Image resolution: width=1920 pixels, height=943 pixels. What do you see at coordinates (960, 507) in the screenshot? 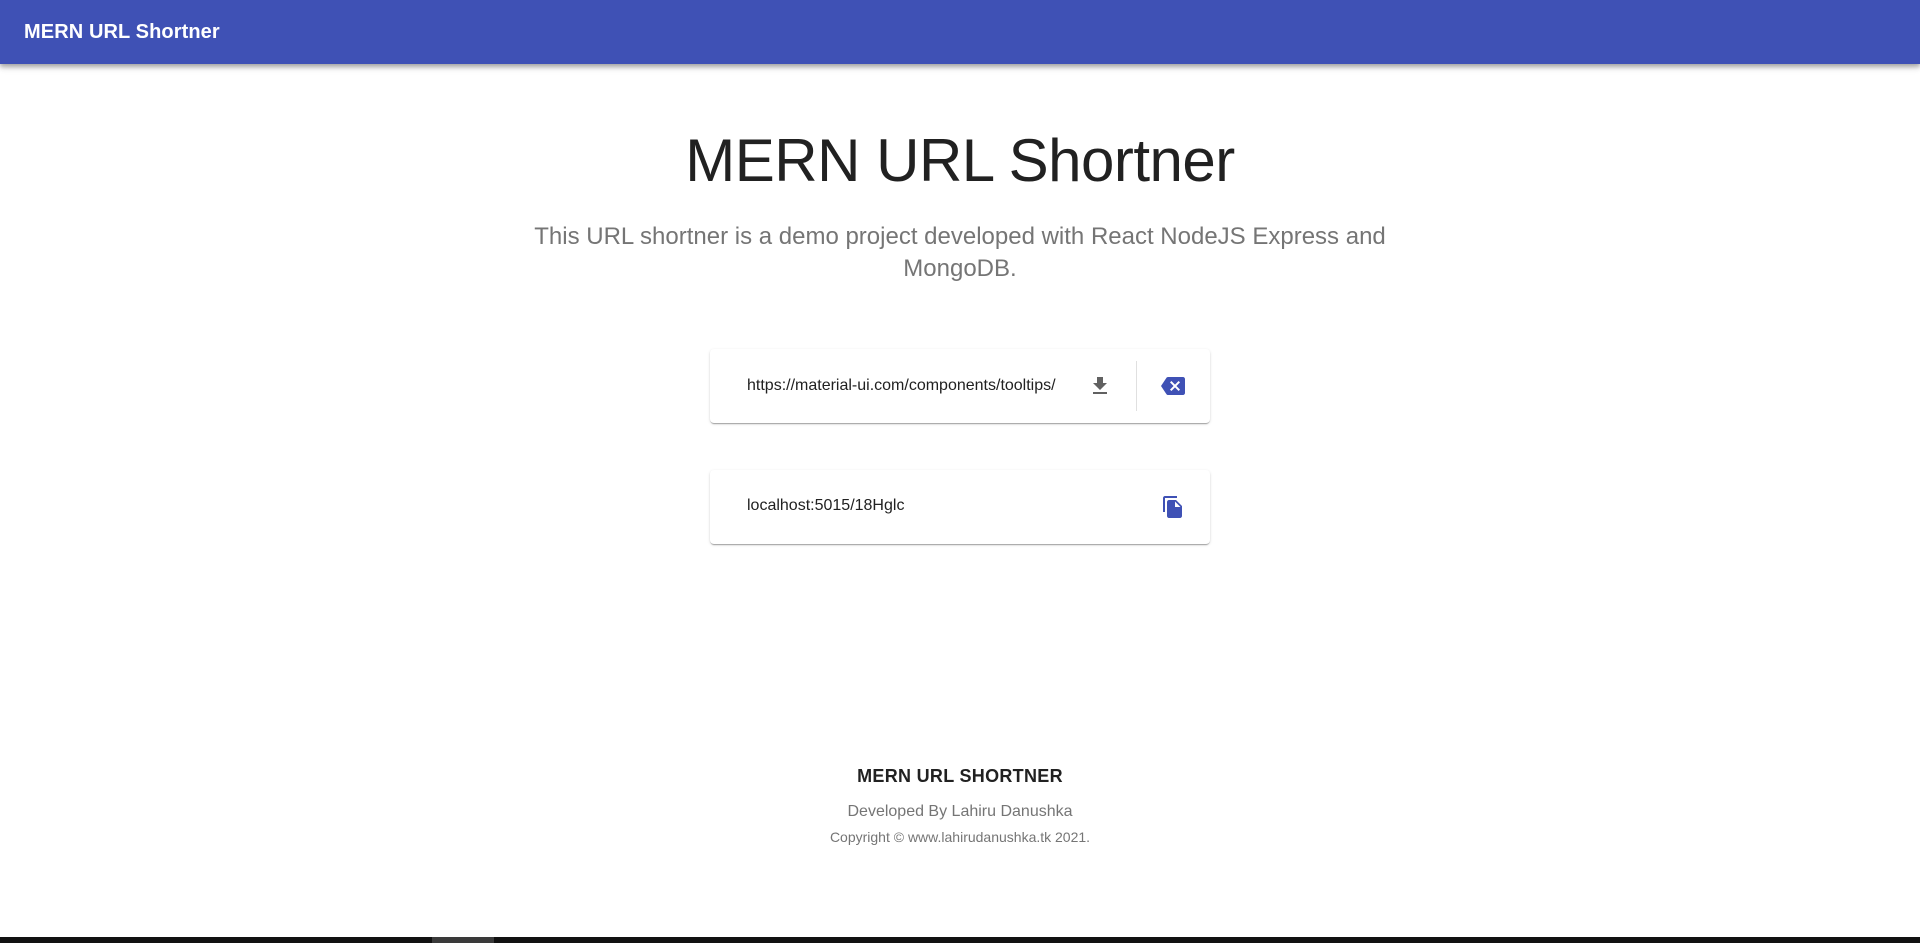
I see `short-url-card: localhost:5015/18Hglc` at bounding box center [960, 507].